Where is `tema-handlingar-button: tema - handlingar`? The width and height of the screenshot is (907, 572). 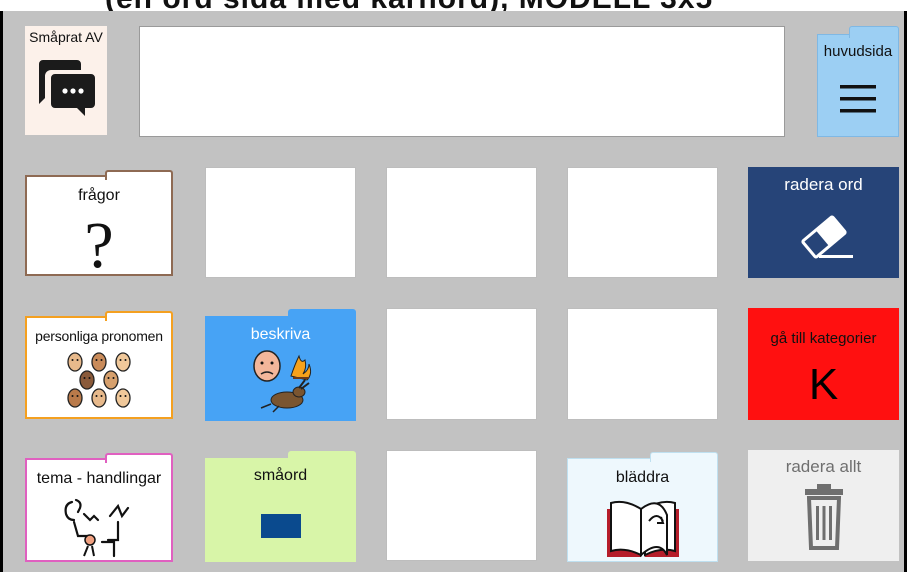
tema-handlingar-button: tema - handlingar is located at coordinates (99, 507).